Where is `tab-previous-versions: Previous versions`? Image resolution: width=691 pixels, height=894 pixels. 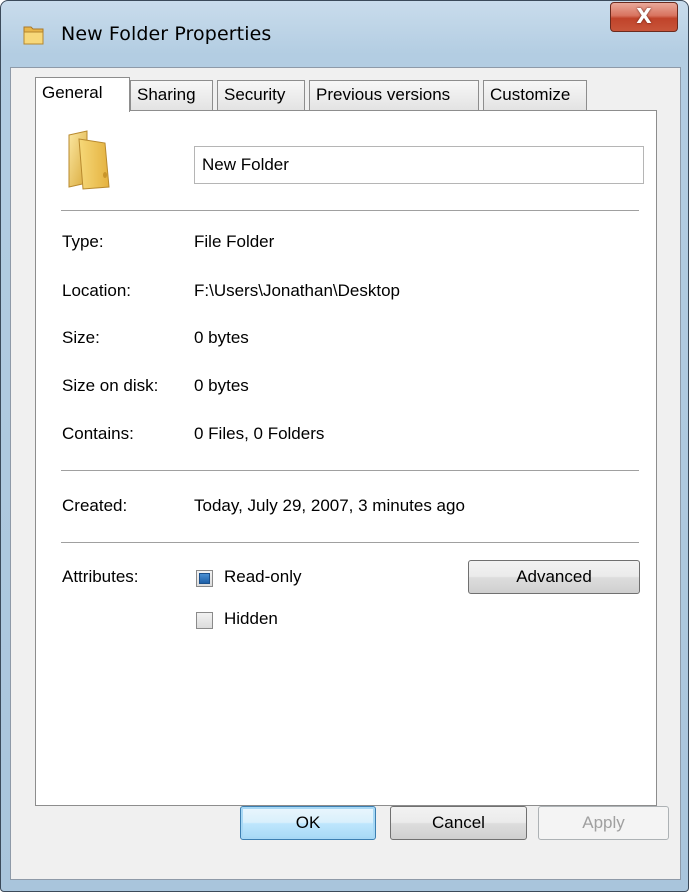
tab-previous-versions: Previous versions is located at coordinates (394, 95).